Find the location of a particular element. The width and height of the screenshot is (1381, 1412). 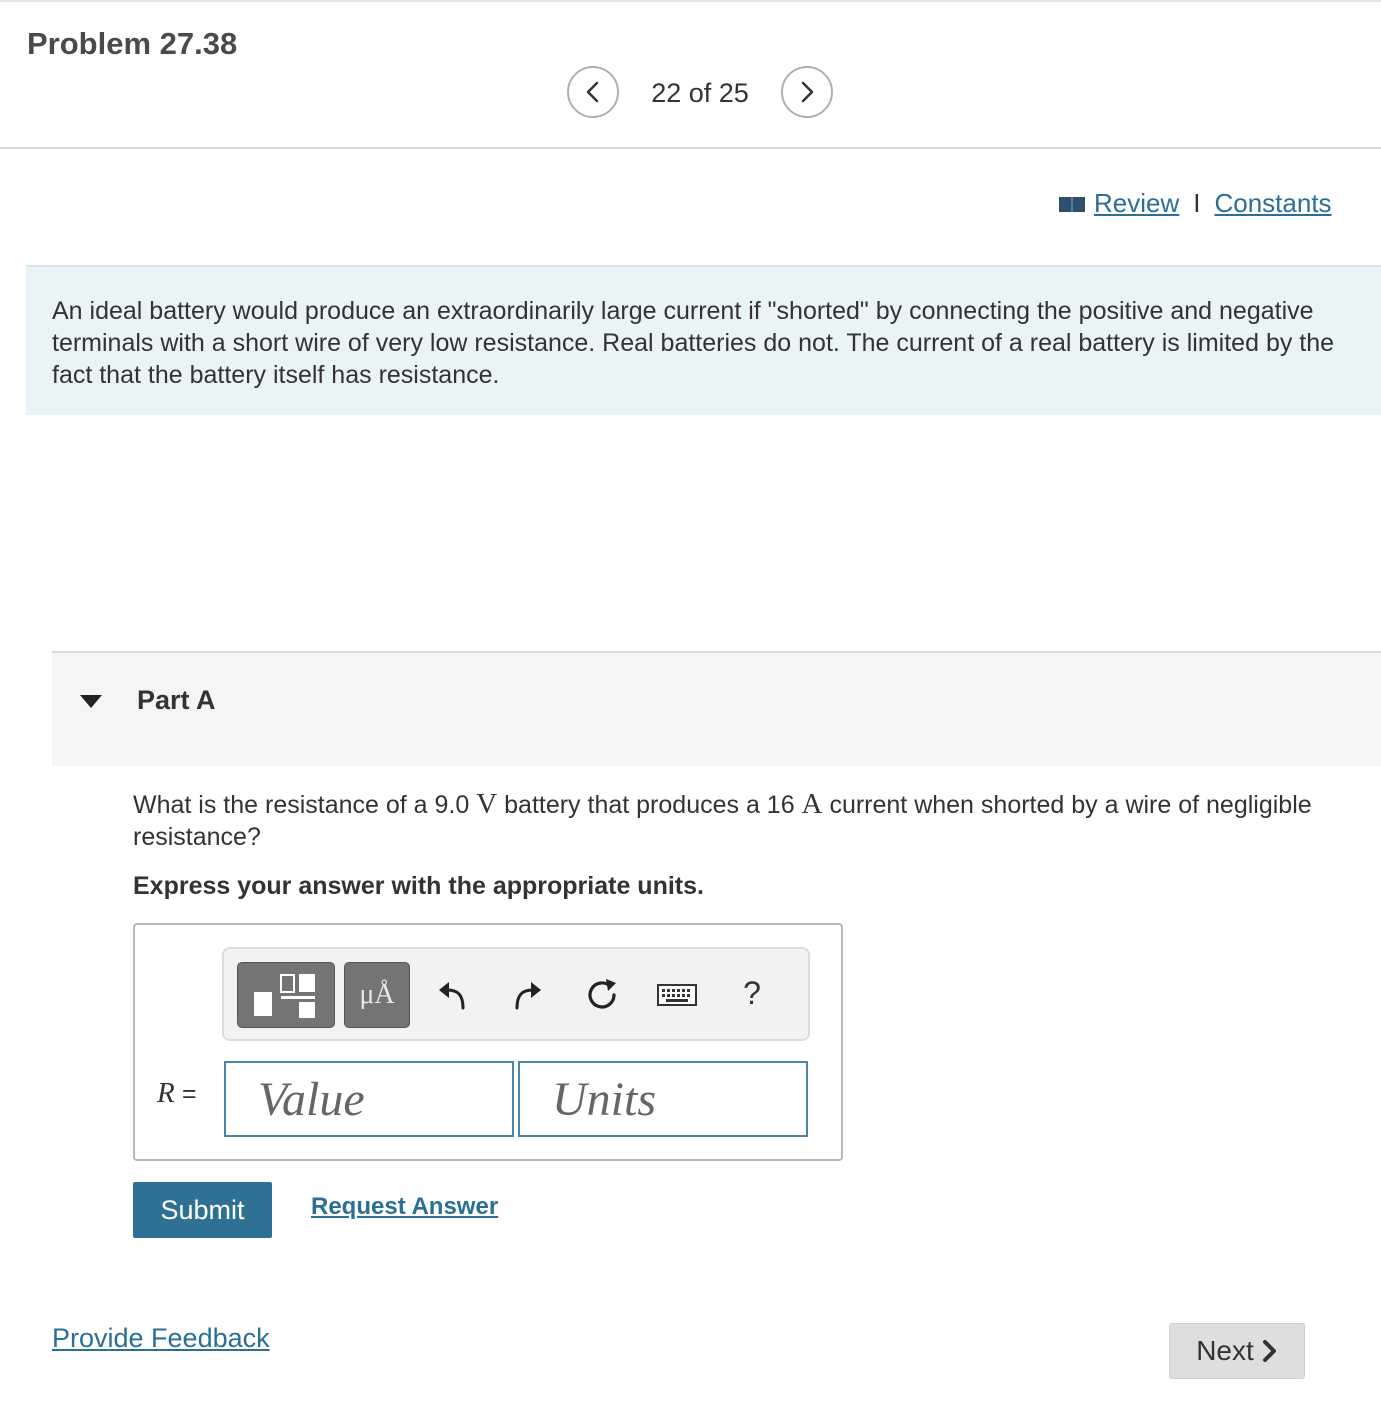

next-problem-button is located at coordinates (807, 92).